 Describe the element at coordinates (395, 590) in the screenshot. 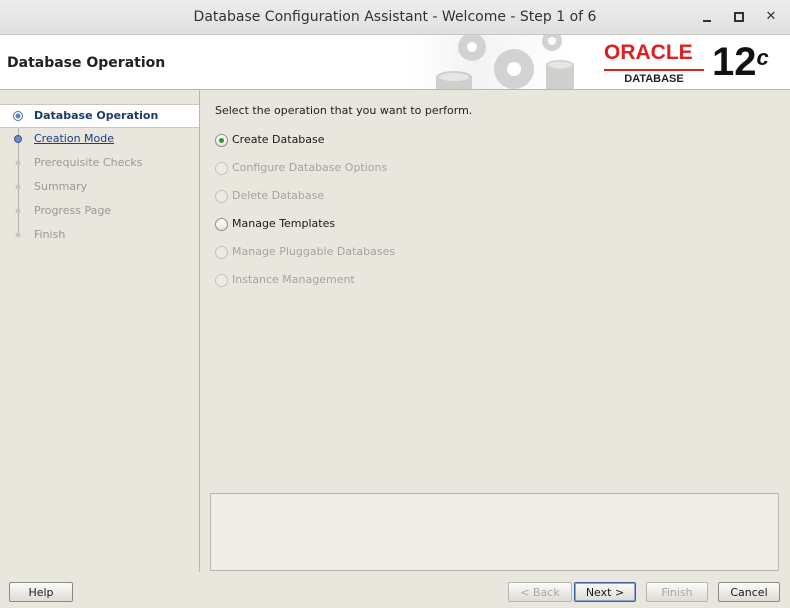

I see `button-bar: Help < Back Next > Finish Cancel` at that location.